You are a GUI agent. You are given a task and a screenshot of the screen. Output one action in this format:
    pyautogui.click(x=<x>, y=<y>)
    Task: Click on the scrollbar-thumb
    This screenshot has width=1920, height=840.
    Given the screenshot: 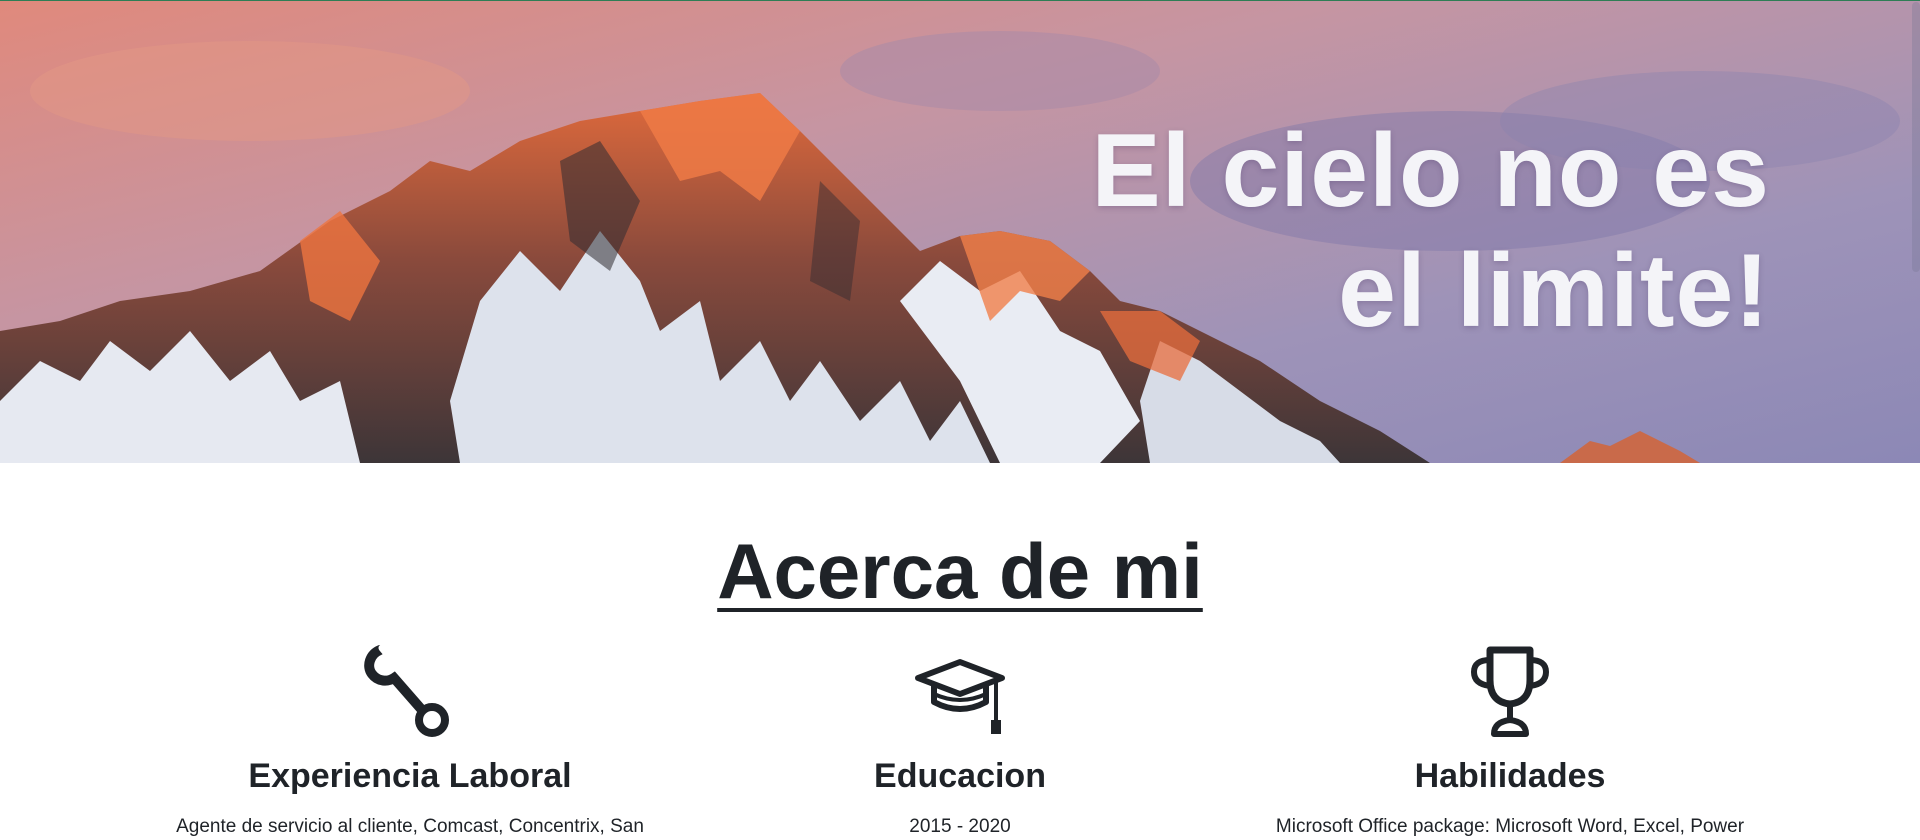 What is the action you would take?
    pyautogui.click(x=1916, y=137)
    